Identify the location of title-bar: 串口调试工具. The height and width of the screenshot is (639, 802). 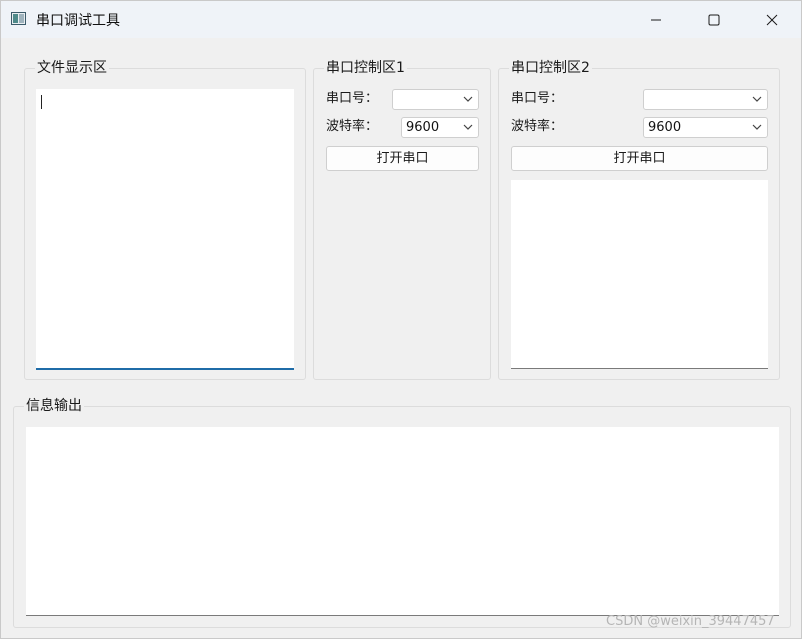
(401, 19).